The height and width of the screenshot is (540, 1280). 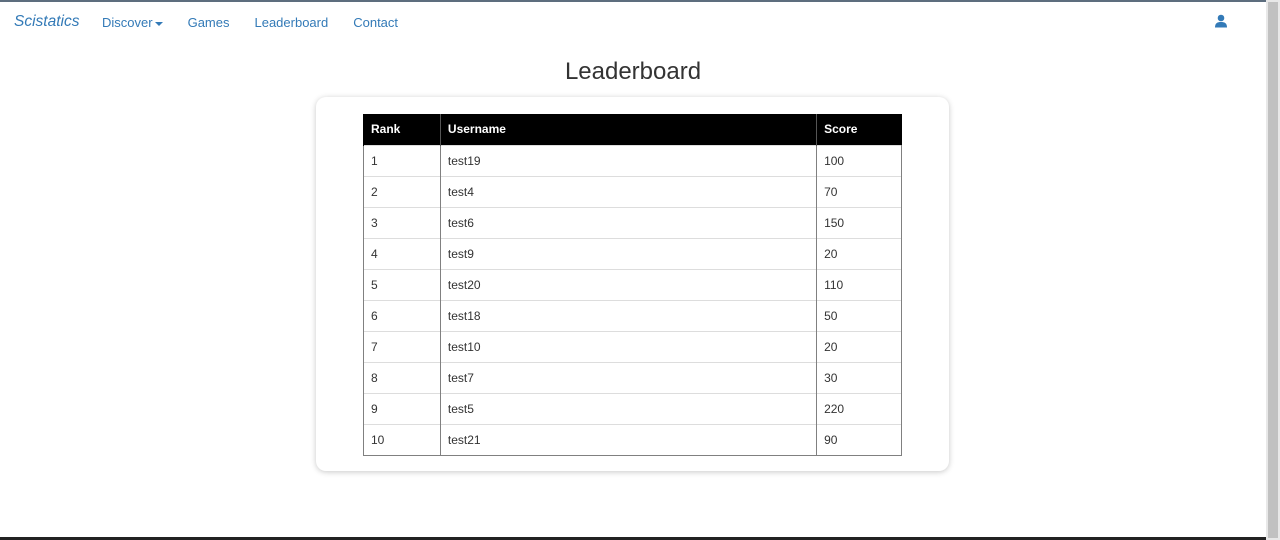 What do you see at coordinates (402, 315) in the screenshot?
I see `rank-cell: 6` at bounding box center [402, 315].